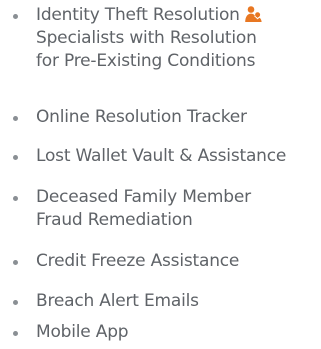 The height and width of the screenshot is (349, 321). I want to click on list-item: Lost Wallet Vault & Assistance, so click(160, 157).